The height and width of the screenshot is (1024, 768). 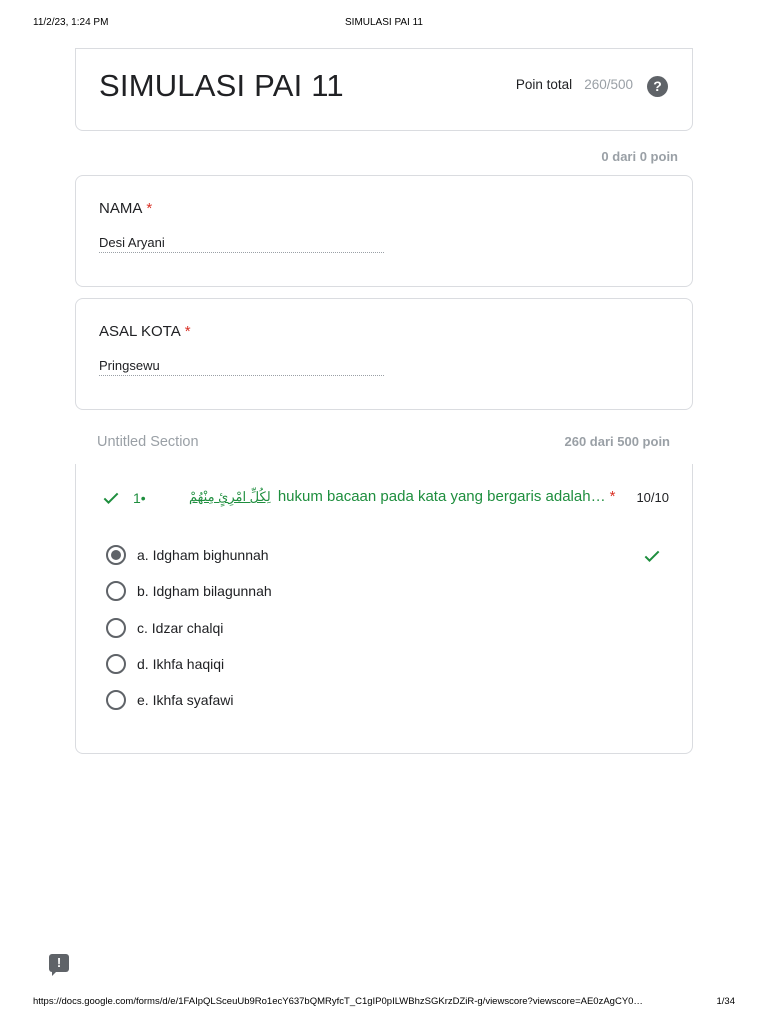 I want to click on option-label: a. Idgham bighunnah, so click(x=203, y=555).